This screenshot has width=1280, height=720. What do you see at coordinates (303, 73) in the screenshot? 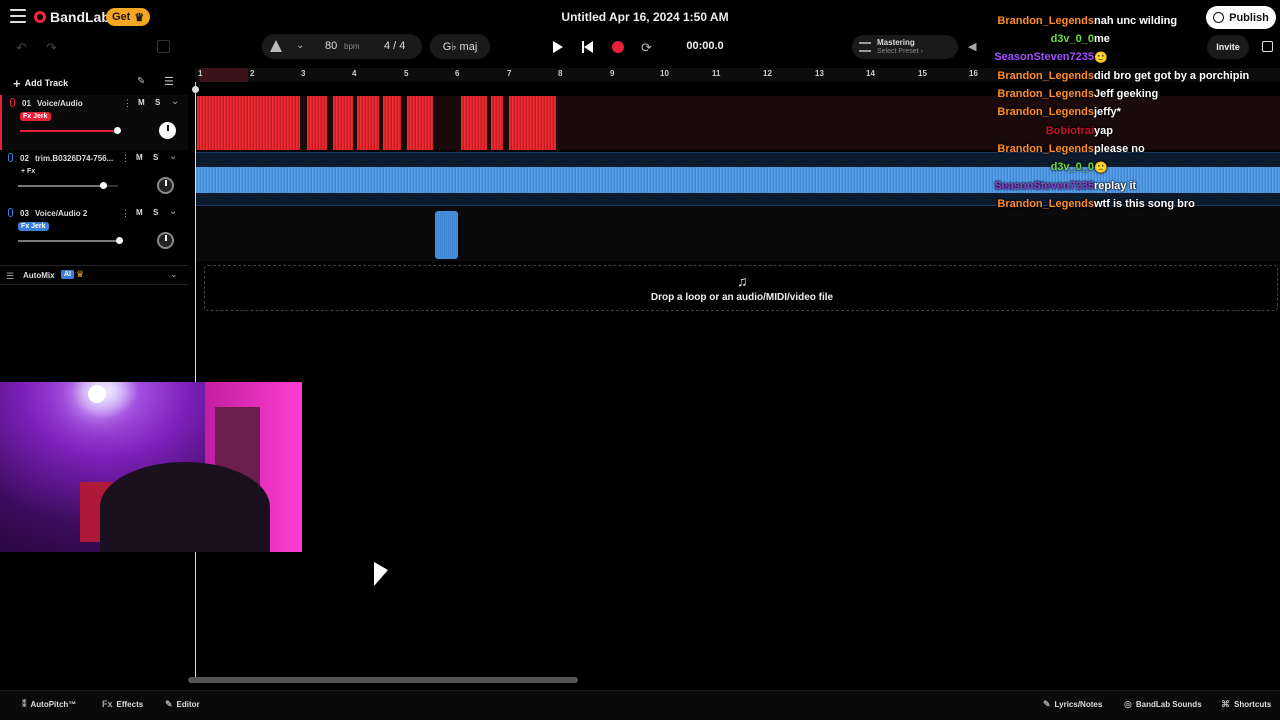
I see `bar-label: 3` at bounding box center [303, 73].